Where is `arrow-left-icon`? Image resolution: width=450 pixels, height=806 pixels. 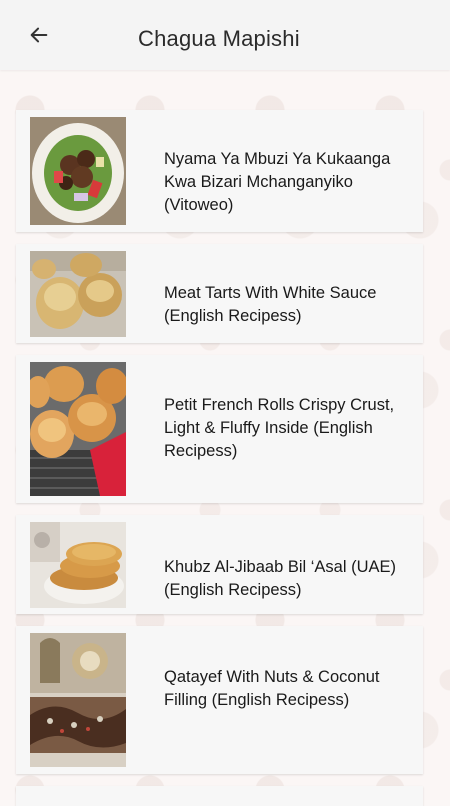
arrow-left-icon is located at coordinates (39, 35).